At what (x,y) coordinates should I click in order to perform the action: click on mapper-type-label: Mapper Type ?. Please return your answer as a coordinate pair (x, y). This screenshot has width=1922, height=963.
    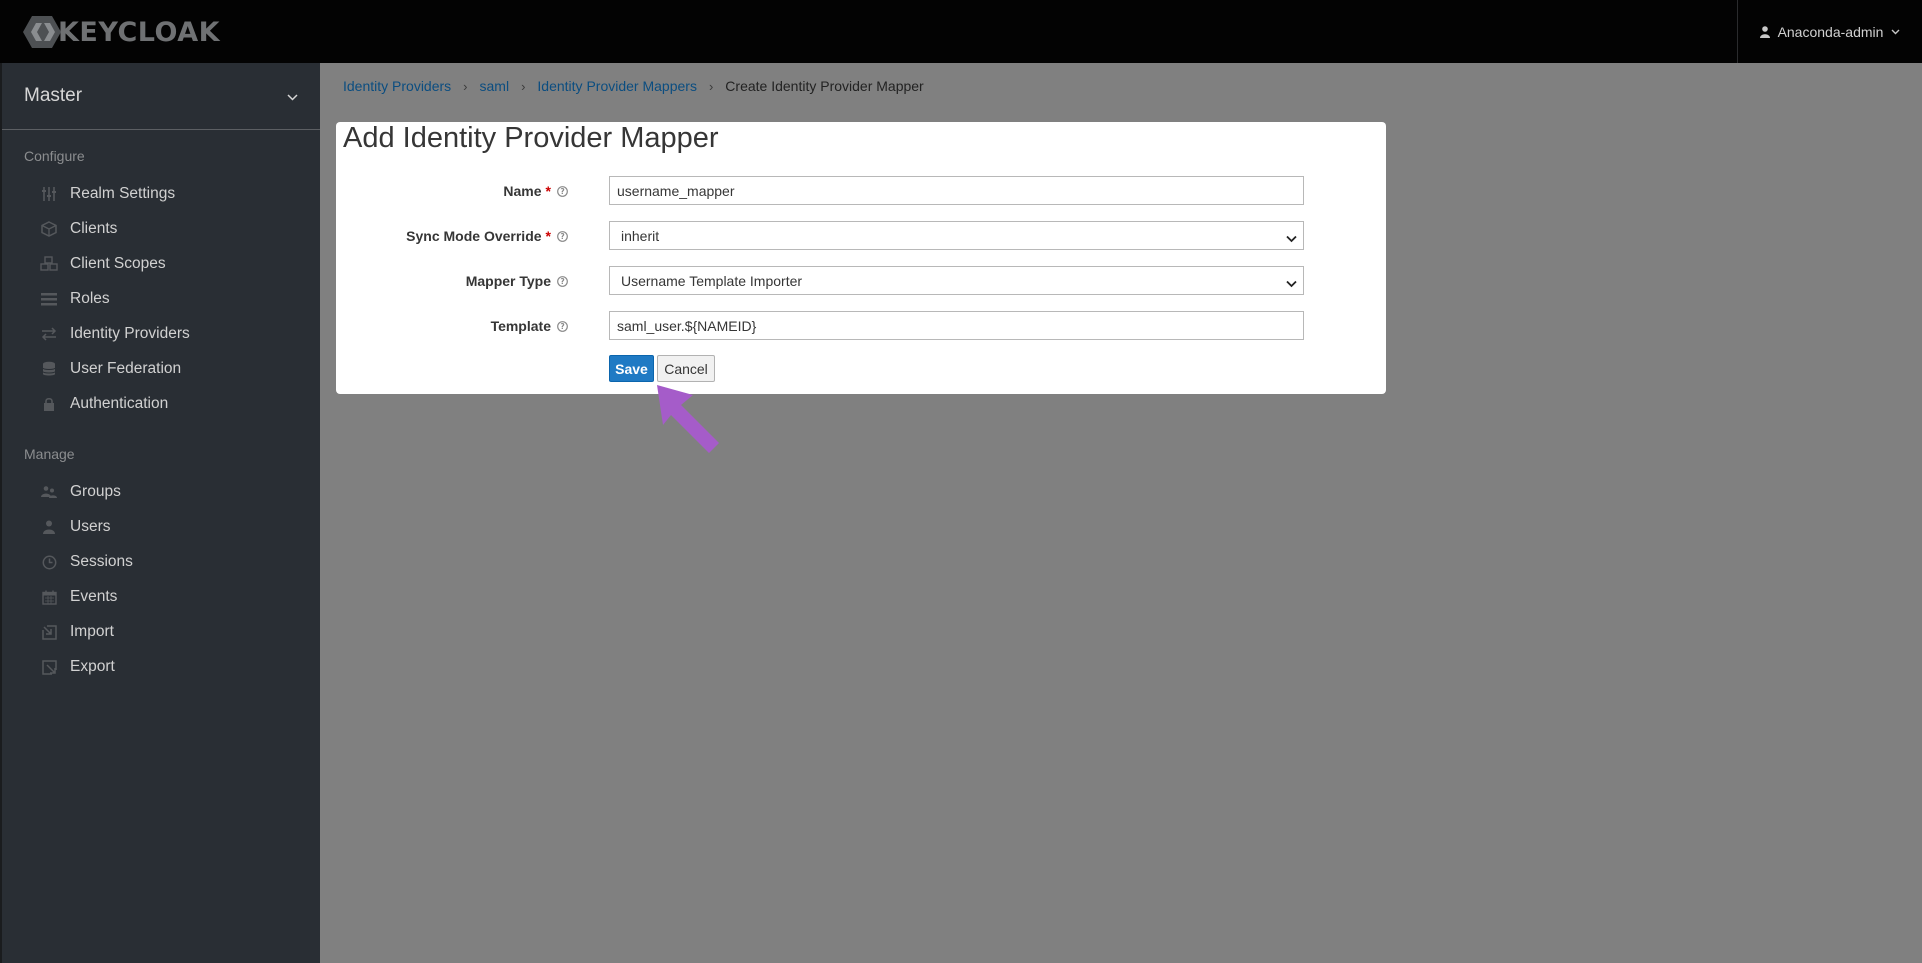
    Looking at the image, I should click on (517, 281).